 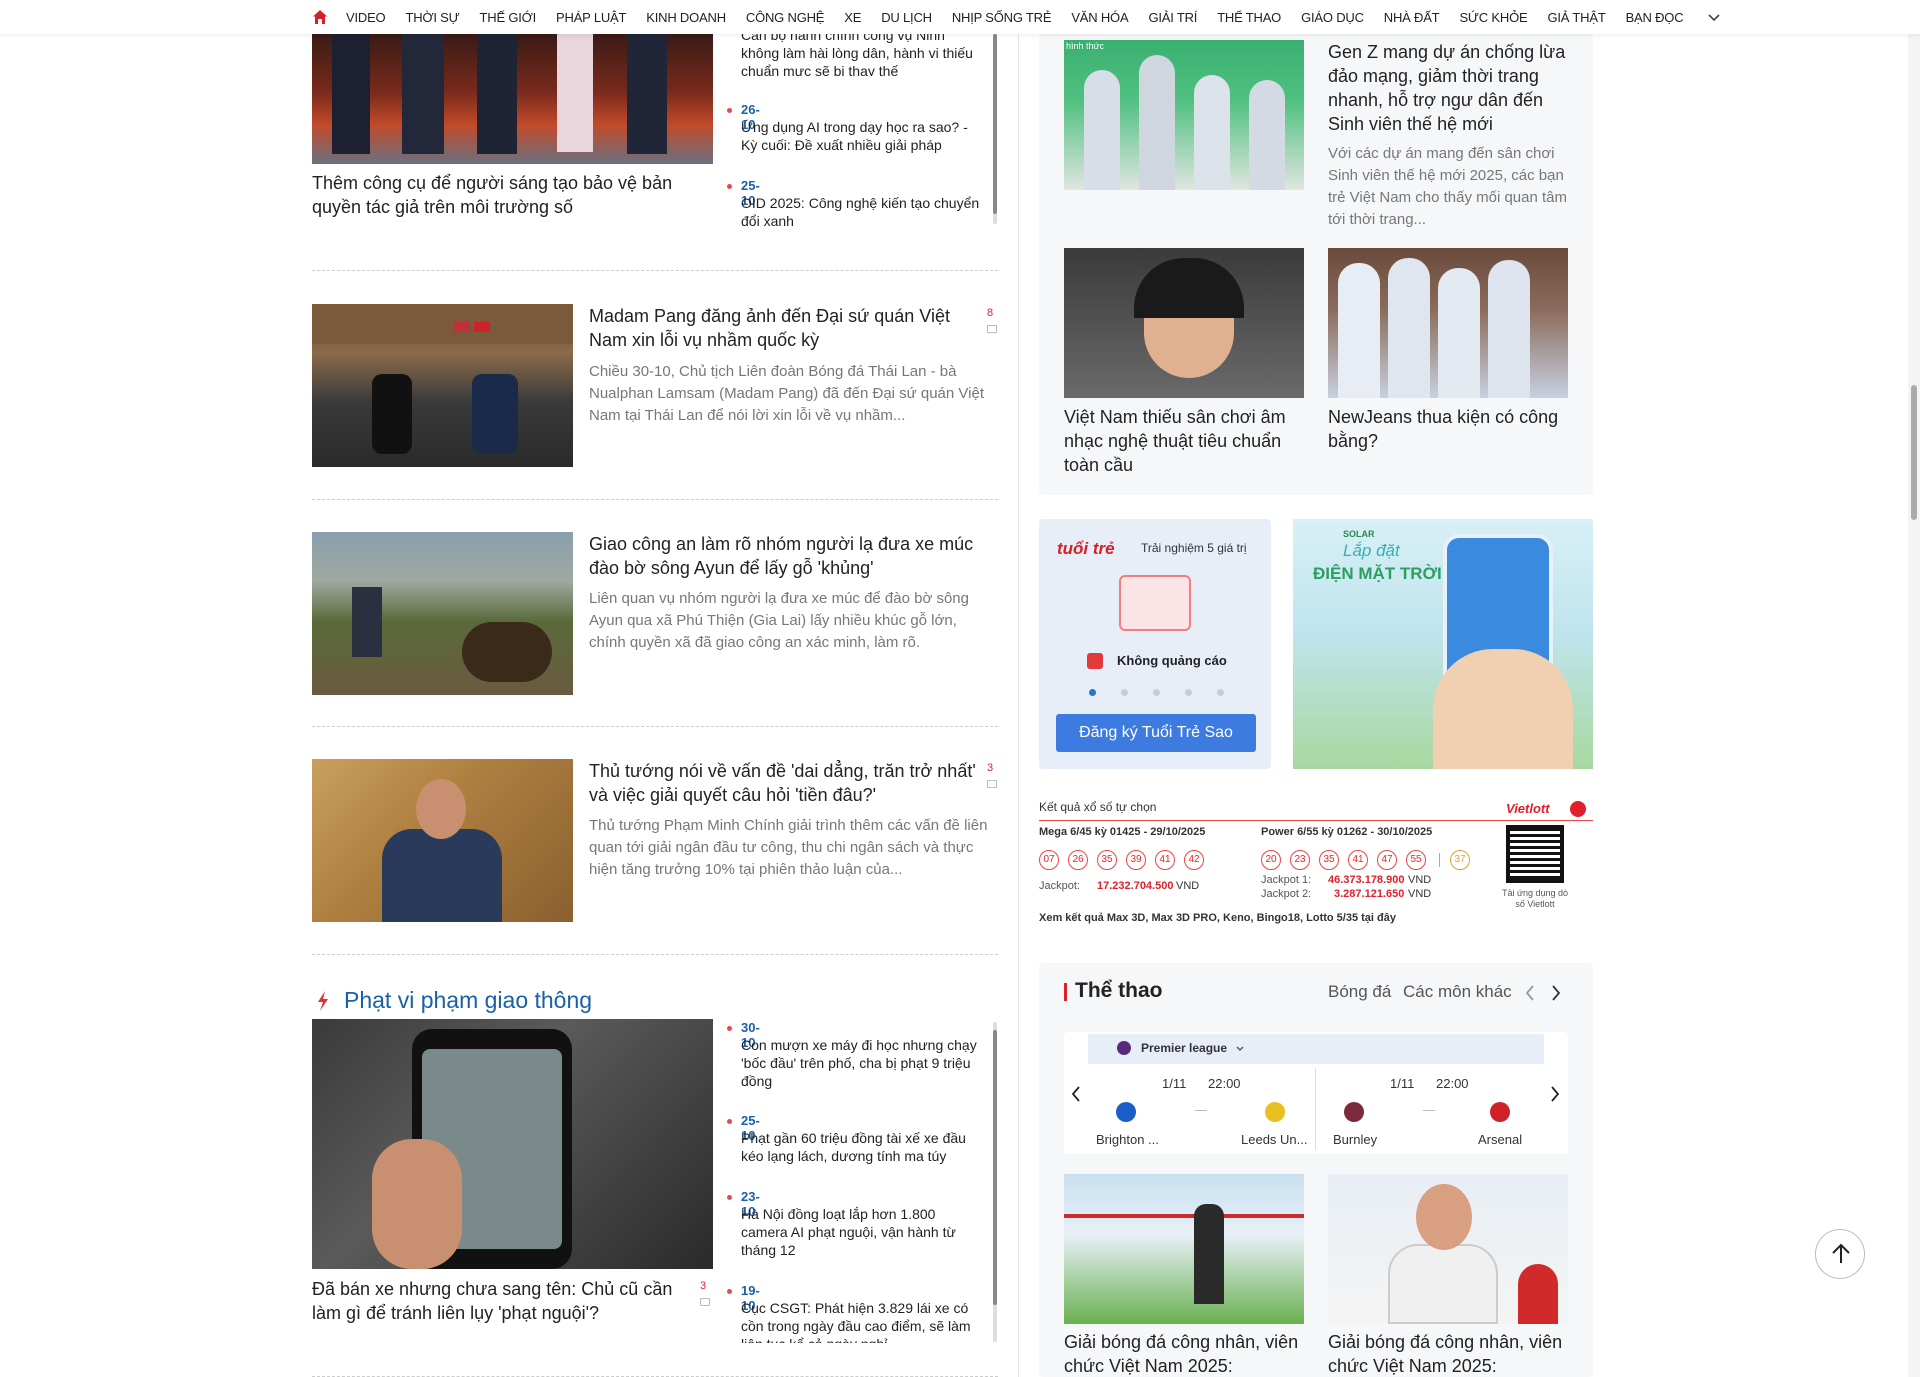 What do you see at coordinates (1172, 17) in the screenshot?
I see `nav-item-giai-tri: GIẢI TRÍ` at bounding box center [1172, 17].